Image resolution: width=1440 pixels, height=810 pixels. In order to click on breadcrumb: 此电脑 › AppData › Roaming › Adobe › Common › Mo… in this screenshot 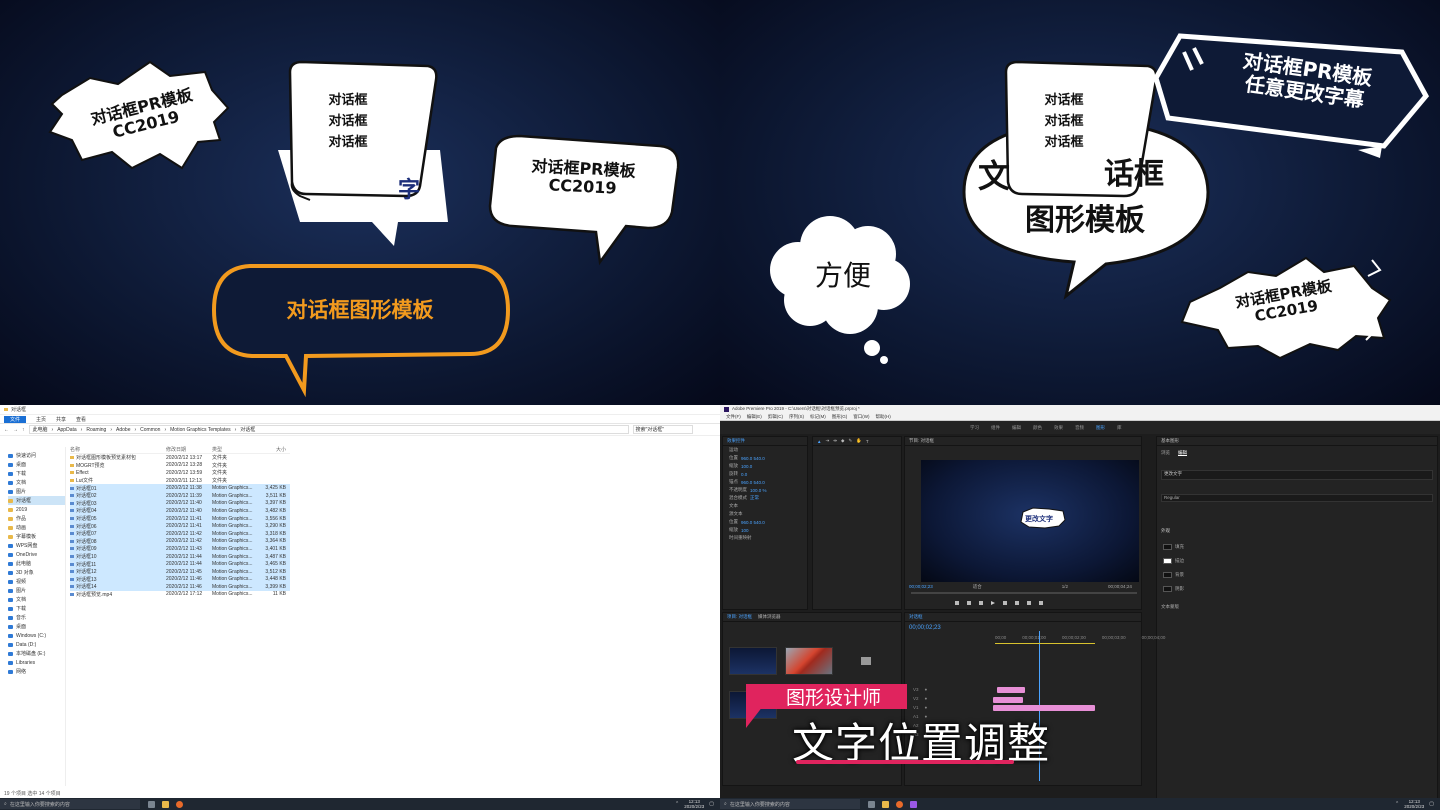, I will do `click(328, 429)`.